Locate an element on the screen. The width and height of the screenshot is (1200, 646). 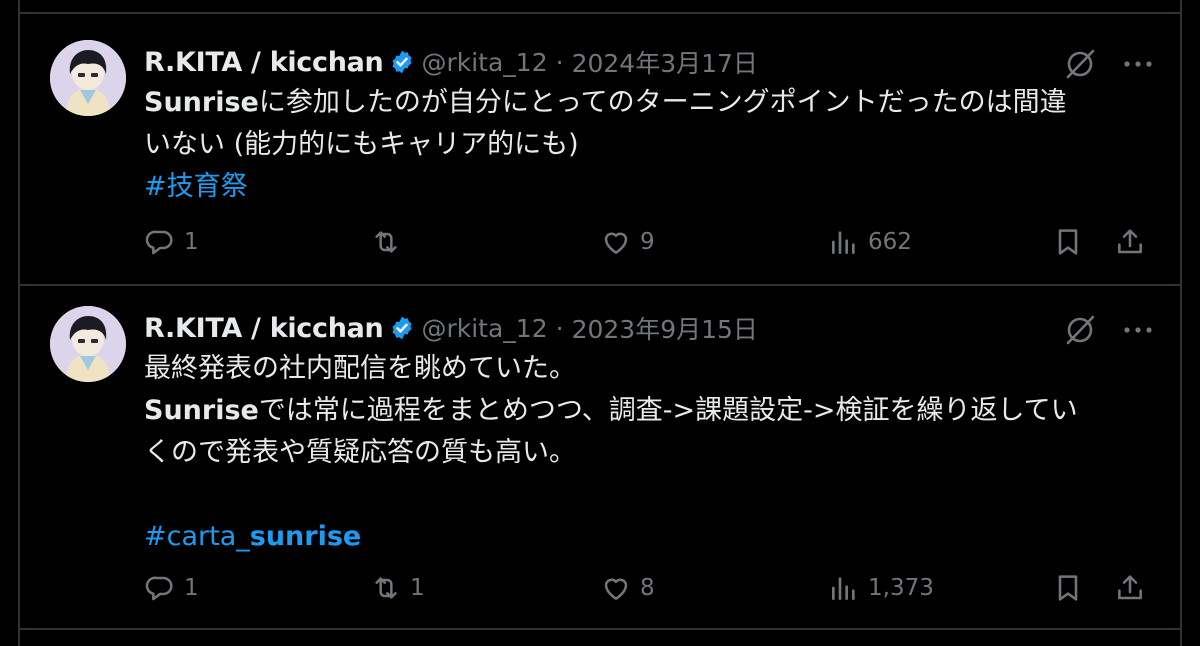
tweet-text-segment: では常に過程をまとめつつ、調査->課題設定->検証を繰り返してい is located at coordinates (668, 410).